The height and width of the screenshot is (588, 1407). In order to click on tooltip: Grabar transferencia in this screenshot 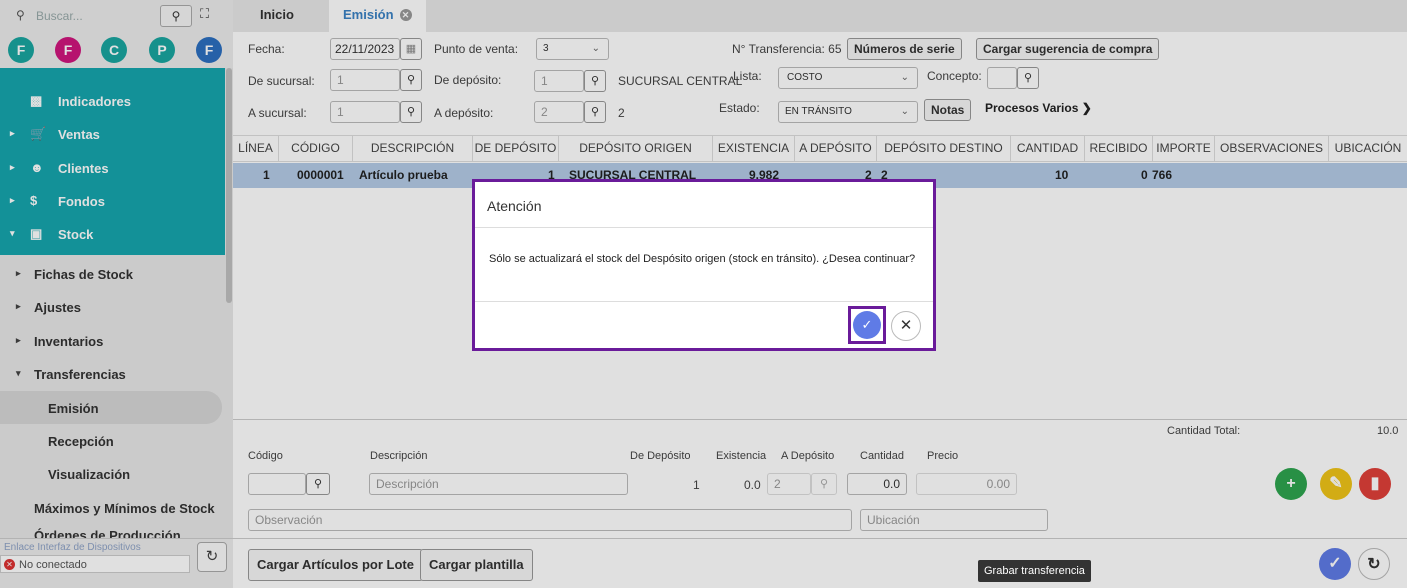, I will do `click(1034, 571)`.